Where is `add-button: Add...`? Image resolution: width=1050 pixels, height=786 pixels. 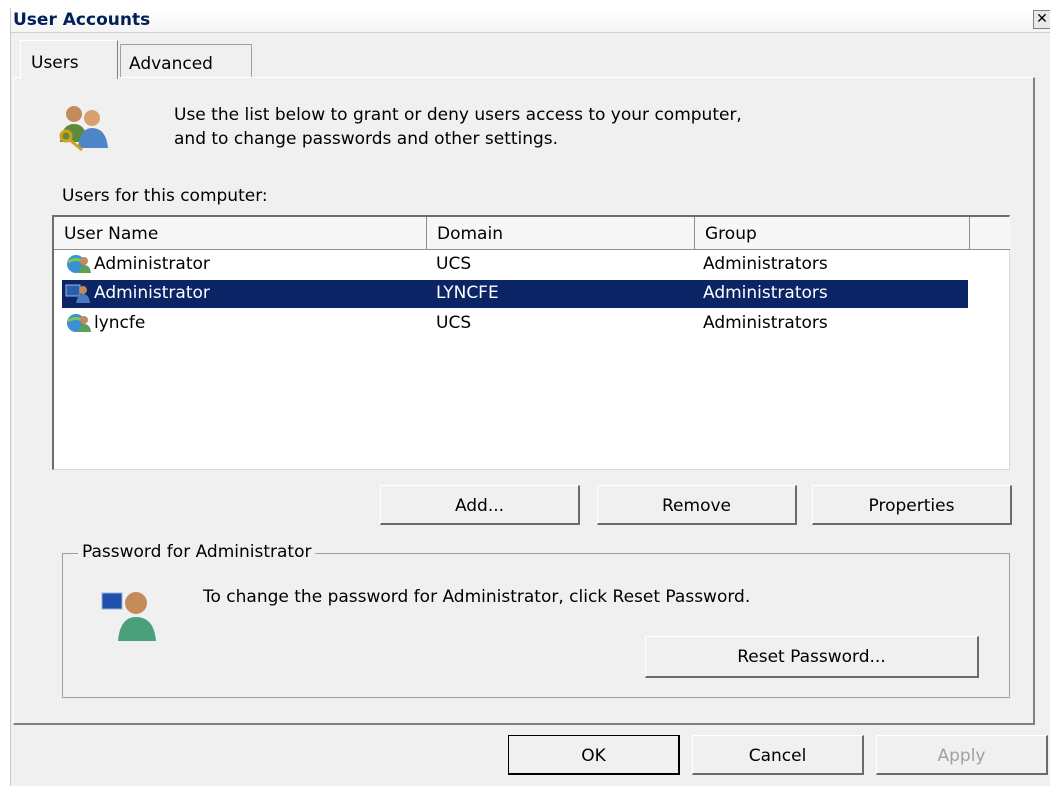 add-button: Add... is located at coordinates (480, 505).